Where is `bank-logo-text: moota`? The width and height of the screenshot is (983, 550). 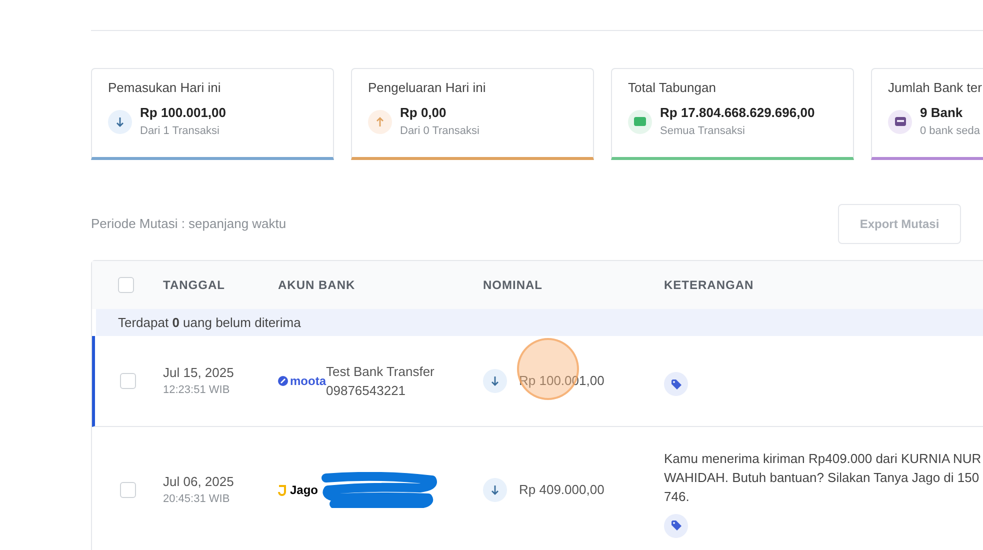 bank-logo-text: moota is located at coordinates (308, 382).